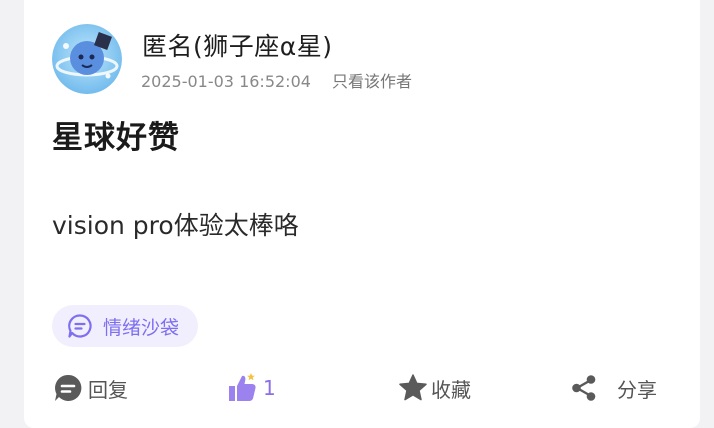 This screenshot has width=714, height=428. What do you see at coordinates (68, 387) in the screenshot?
I see `reply-icon` at bounding box center [68, 387].